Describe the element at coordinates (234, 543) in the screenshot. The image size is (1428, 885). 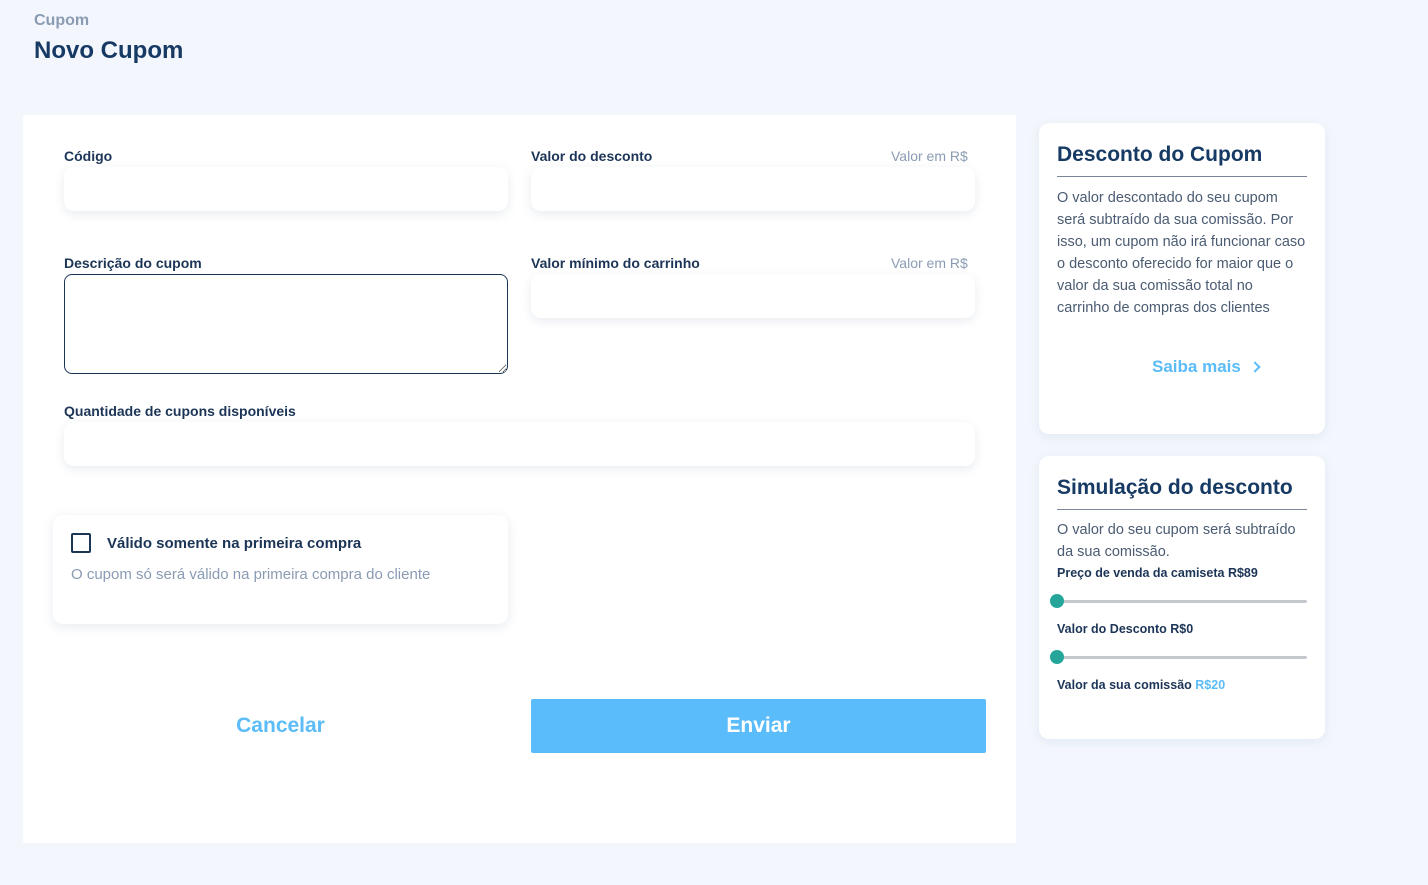
I see `first-purchase-label: Válido somente na primeira compra` at that location.